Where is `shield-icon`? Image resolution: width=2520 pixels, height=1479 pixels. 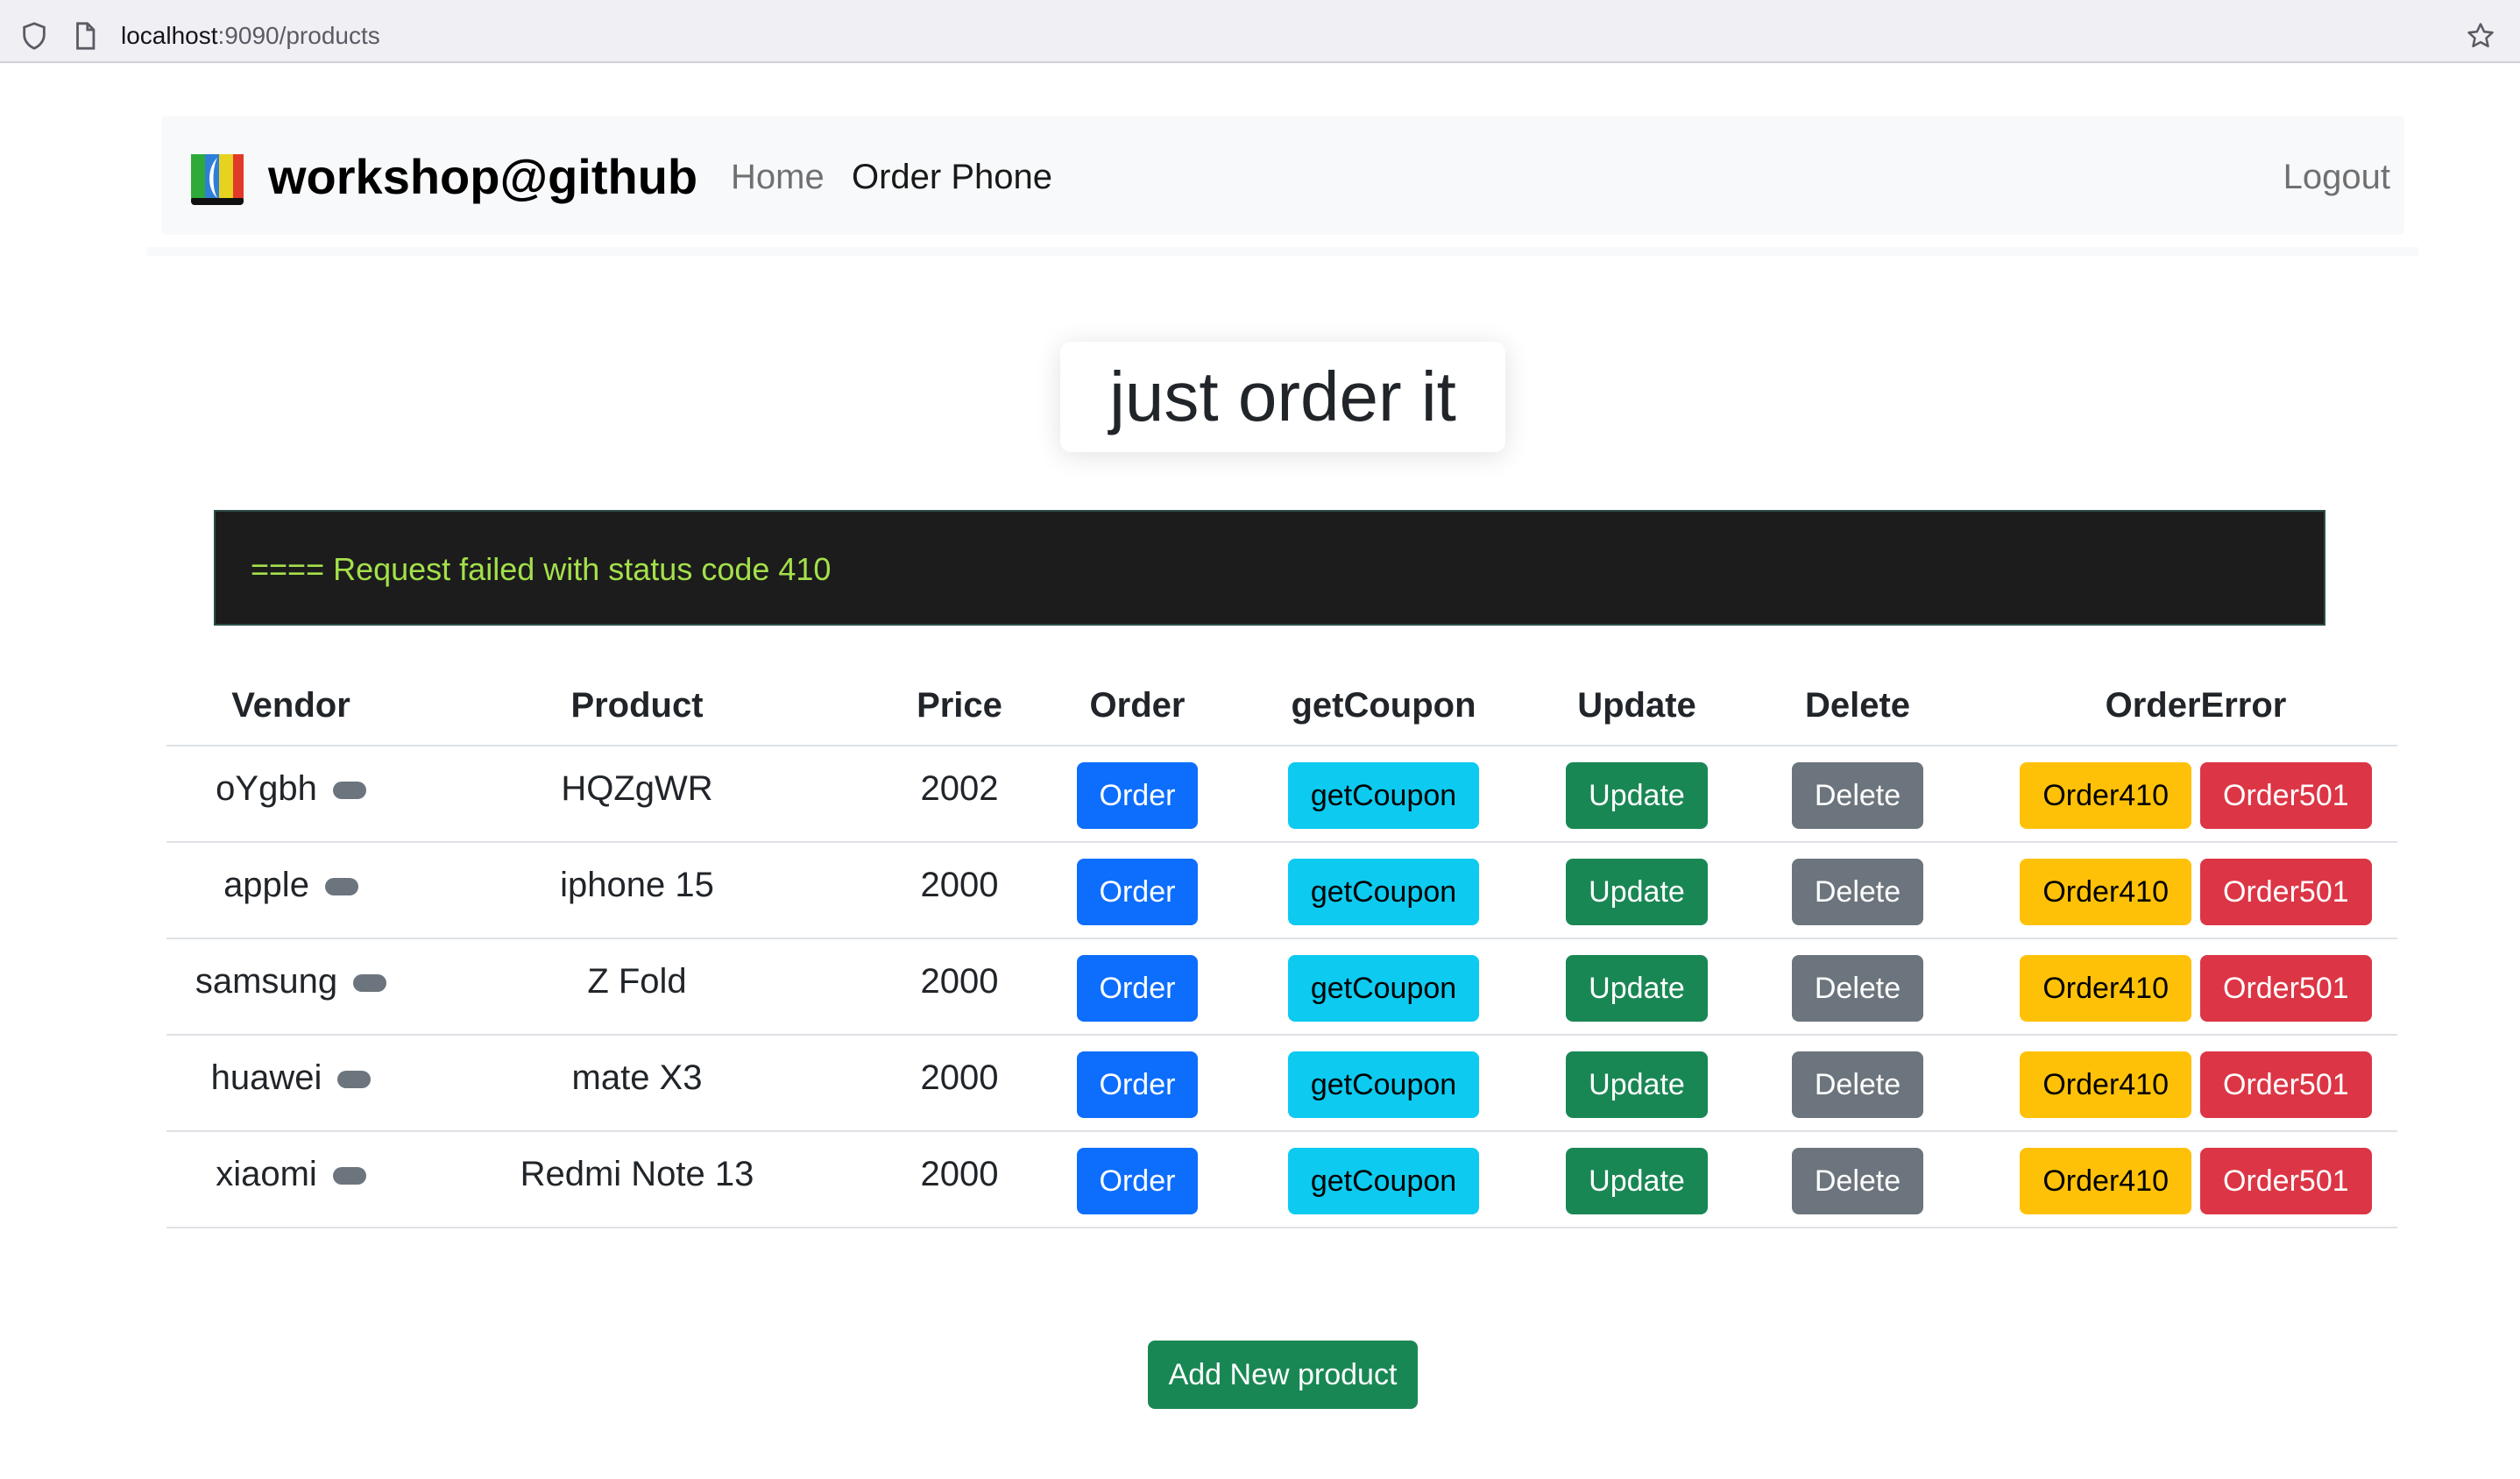 shield-icon is located at coordinates (34, 36).